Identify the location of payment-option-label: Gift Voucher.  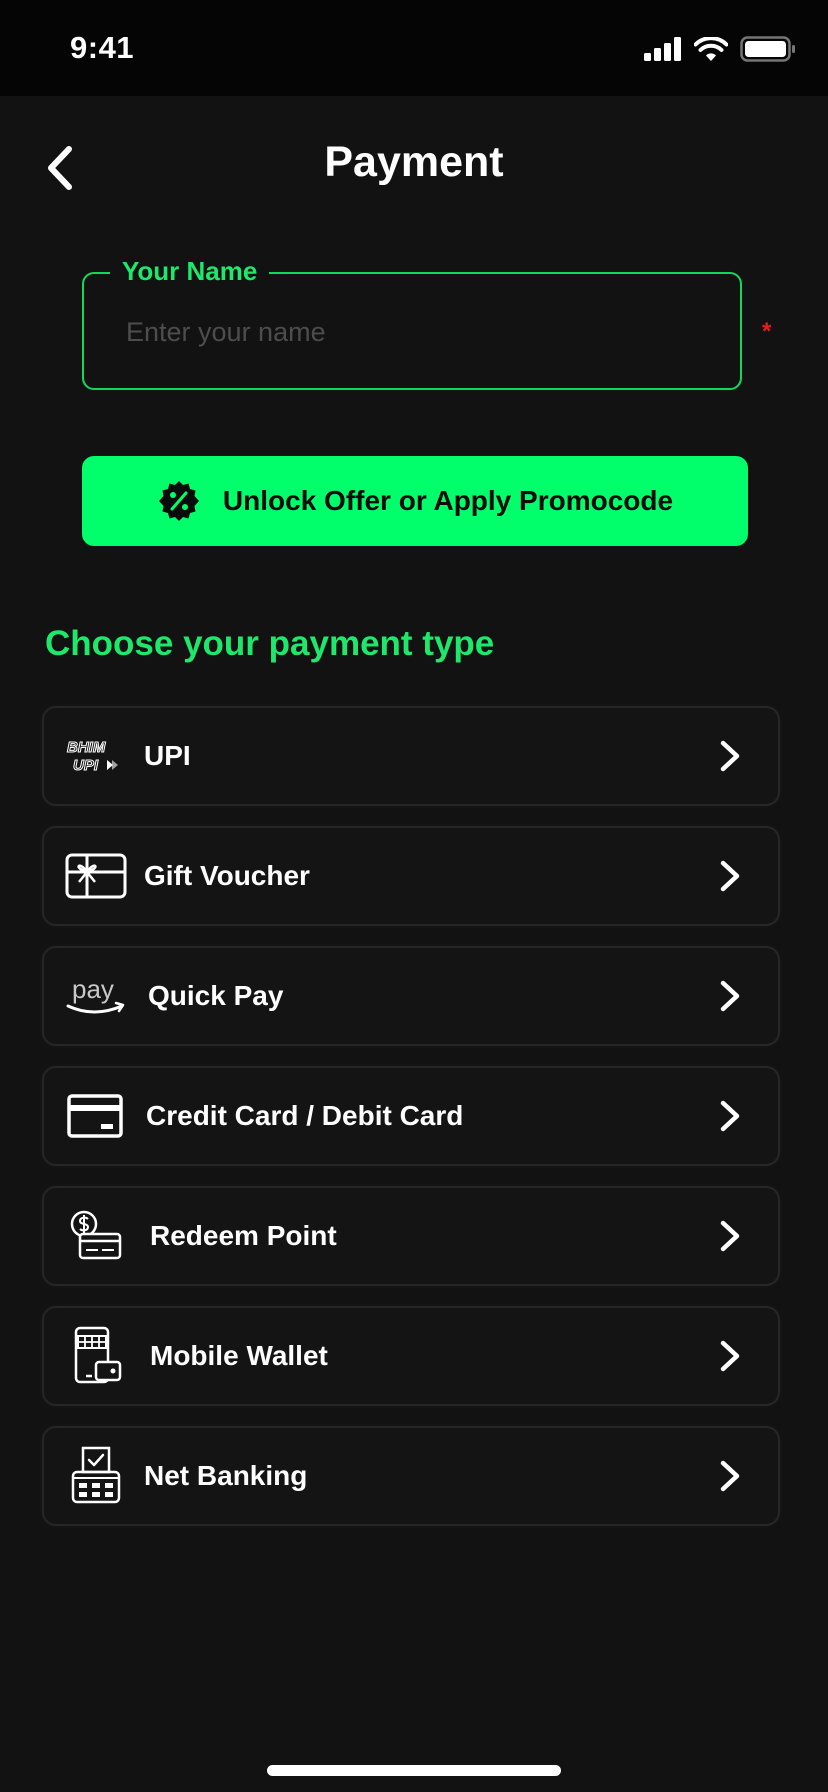
(227, 875).